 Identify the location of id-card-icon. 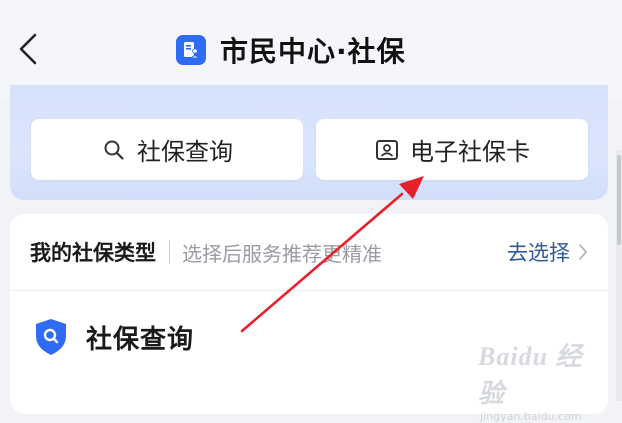
(387, 150).